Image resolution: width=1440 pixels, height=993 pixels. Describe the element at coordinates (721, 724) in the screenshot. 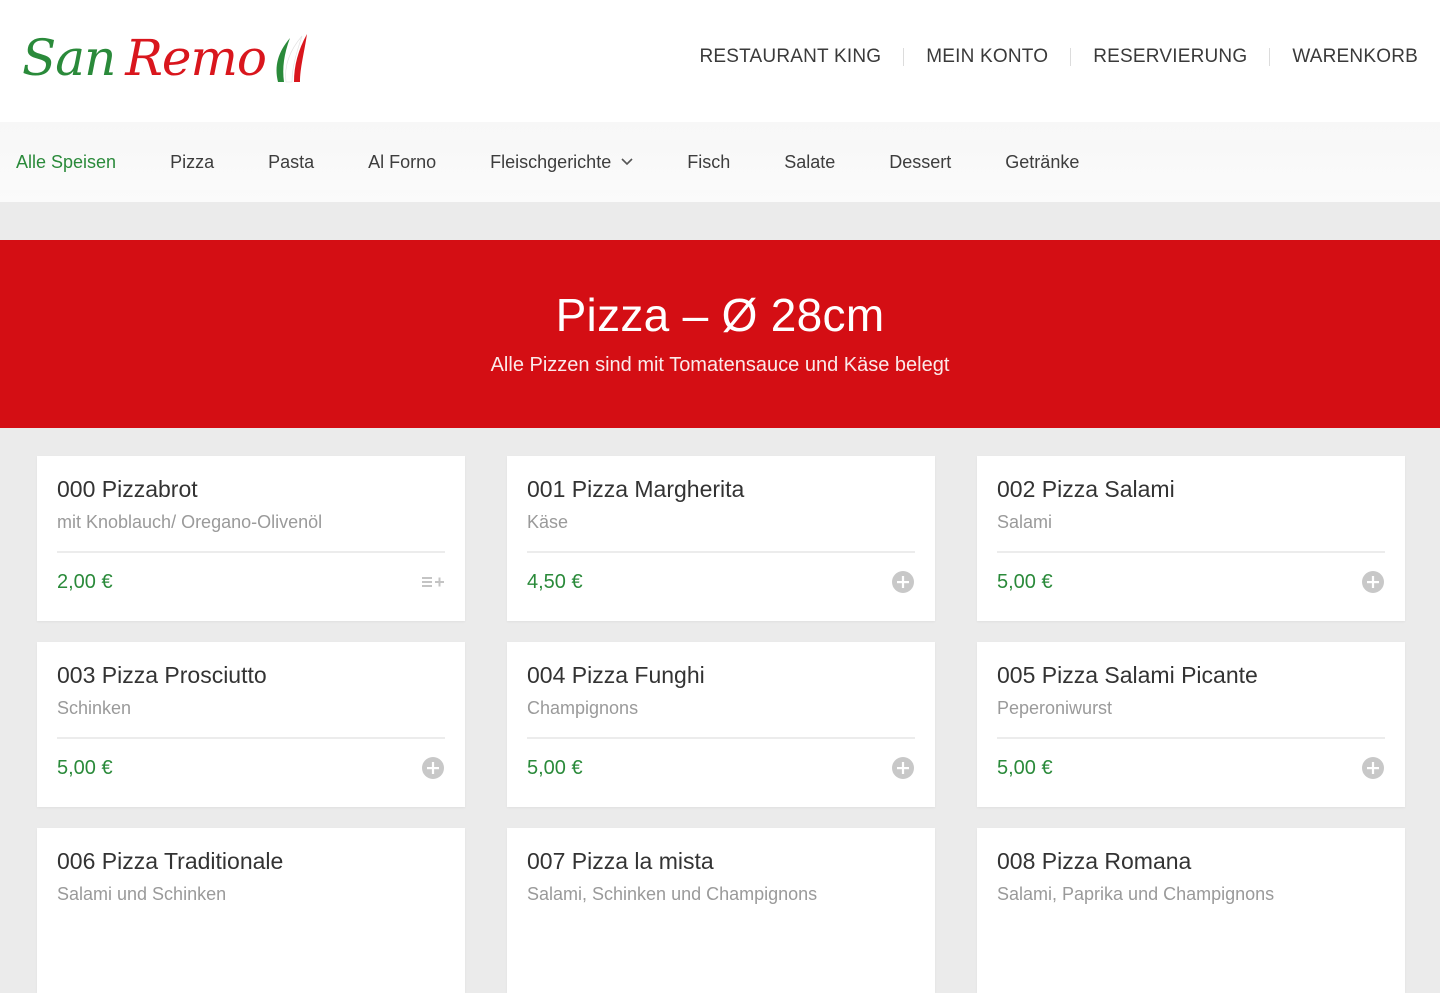

I see `menu-item-card: 004 Pizza Funghi Champignons 5,00 €` at that location.